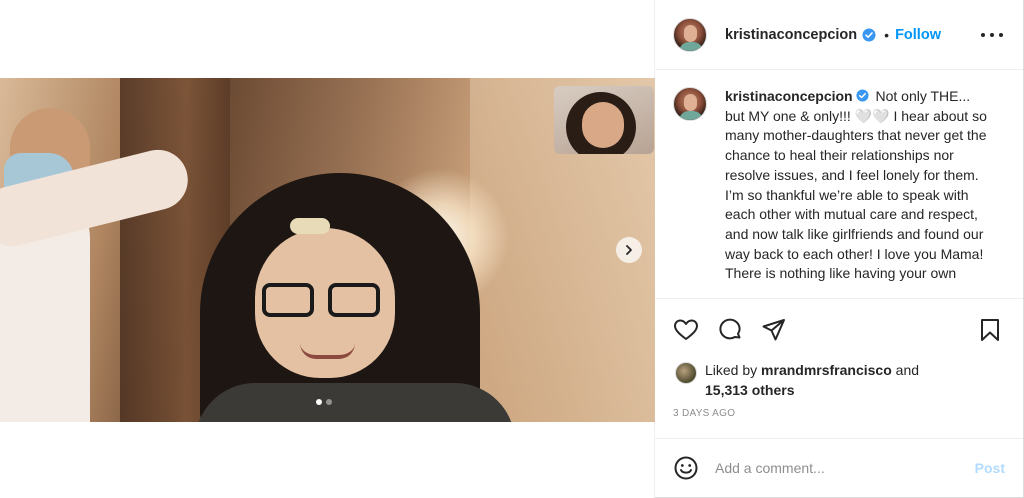 The width and height of the screenshot is (1024, 498). Describe the element at coordinates (918, 35) in the screenshot. I see `follow-button: Follow` at that location.